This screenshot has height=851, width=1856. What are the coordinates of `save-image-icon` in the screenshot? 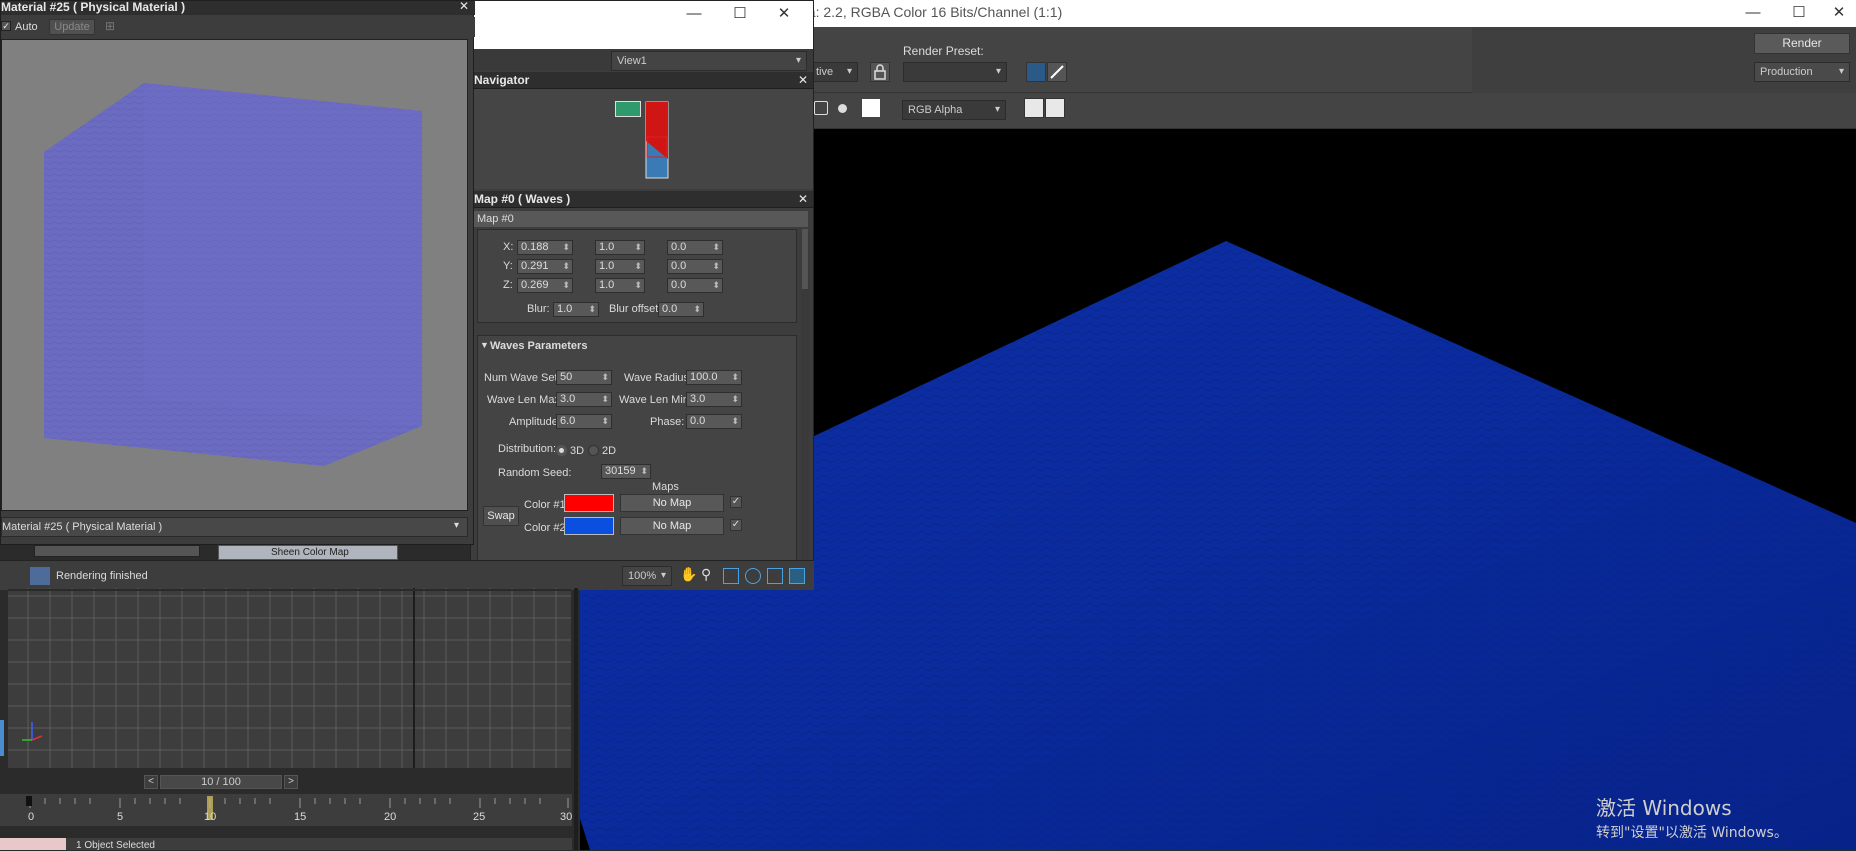 It's located at (1034, 108).